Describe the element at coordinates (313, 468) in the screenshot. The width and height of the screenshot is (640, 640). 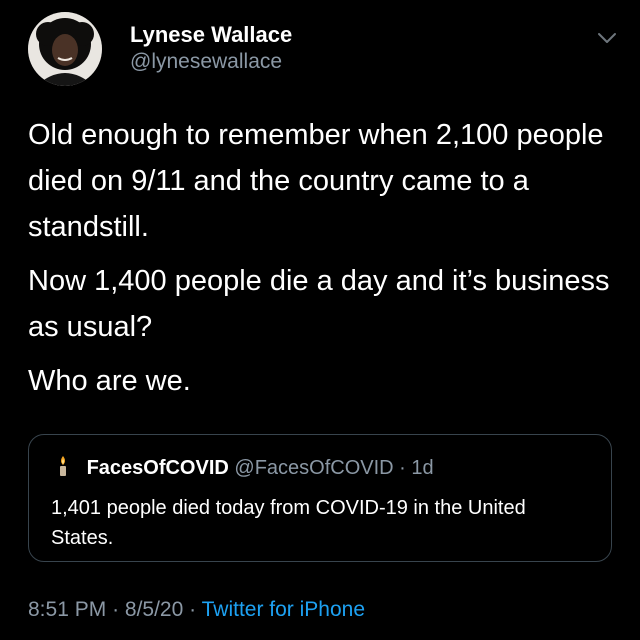
I see `quoted-handle: @FacesOfCOVID` at that location.